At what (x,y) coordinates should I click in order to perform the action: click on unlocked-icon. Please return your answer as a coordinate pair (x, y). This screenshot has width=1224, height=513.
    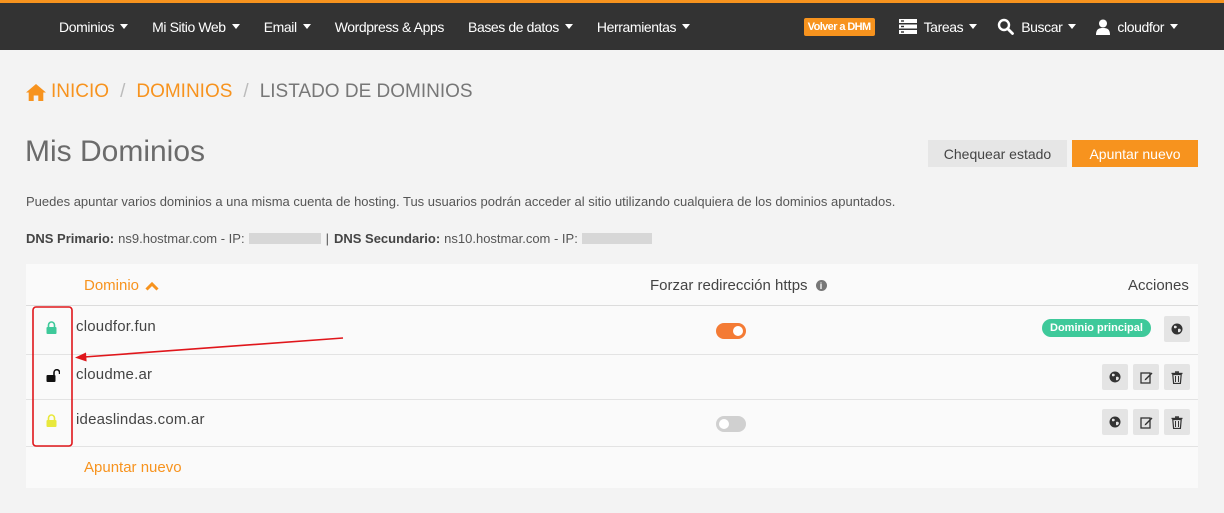
    Looking at the image, I should click on (53, 375).